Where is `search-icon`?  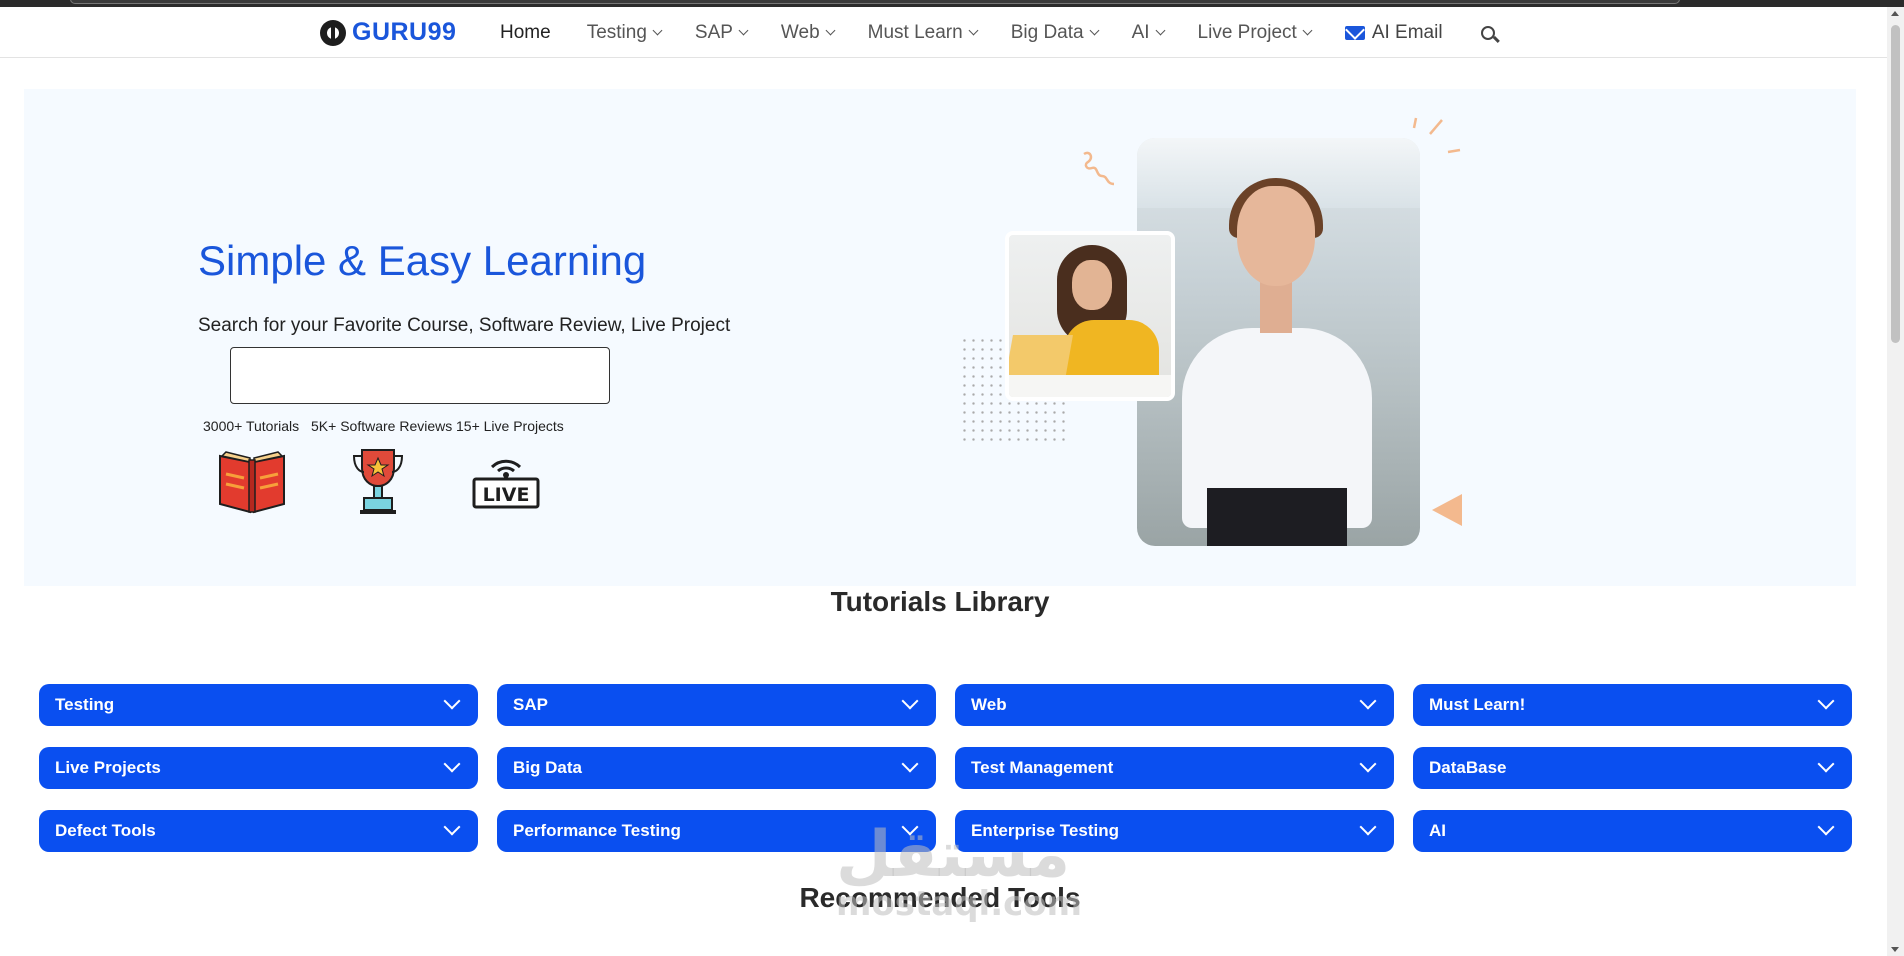
search-icon is located at coordinates (1487, 32).